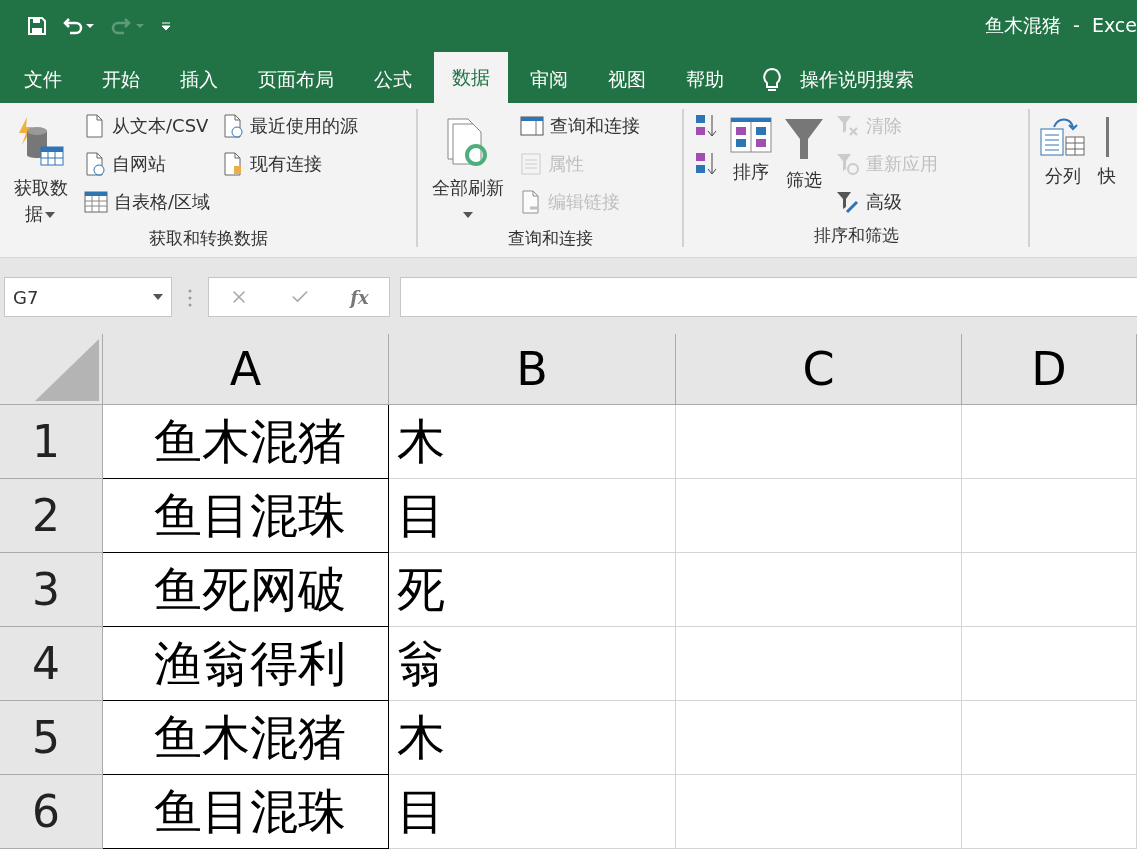  What do you see at coordinates (857, 80) in the screenshot?
I see `tell-me-search: 操作说明搜索` at bounding box center [857, 80].